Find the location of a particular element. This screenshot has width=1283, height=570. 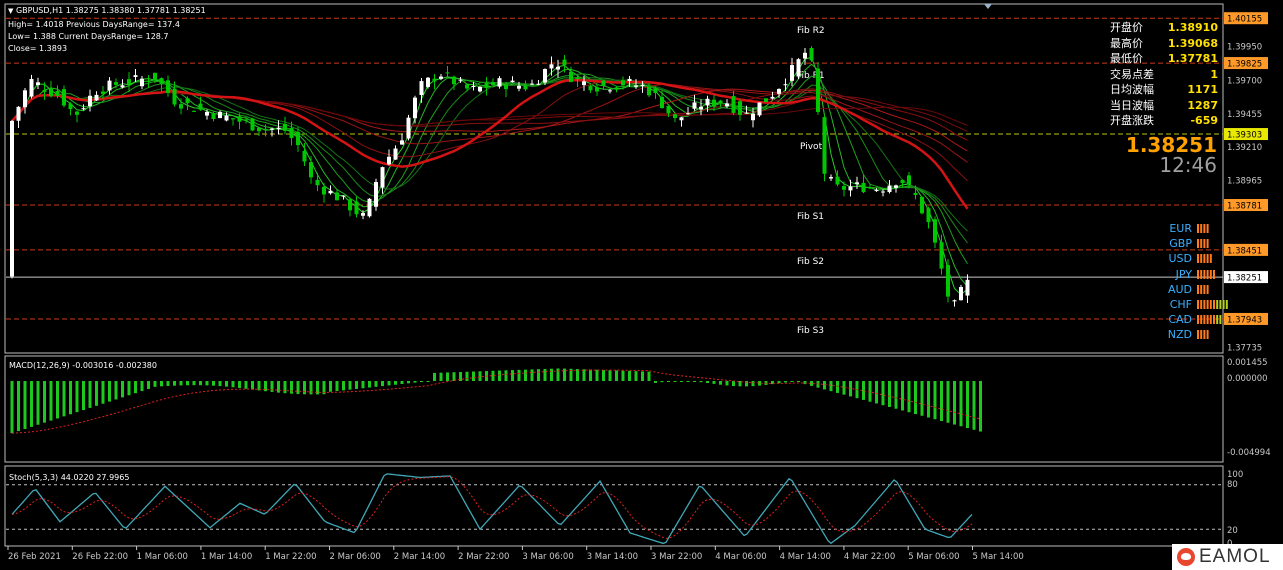

time-axis-label-2: 1 Mar 06:00 is located at coordinates (162, 557).